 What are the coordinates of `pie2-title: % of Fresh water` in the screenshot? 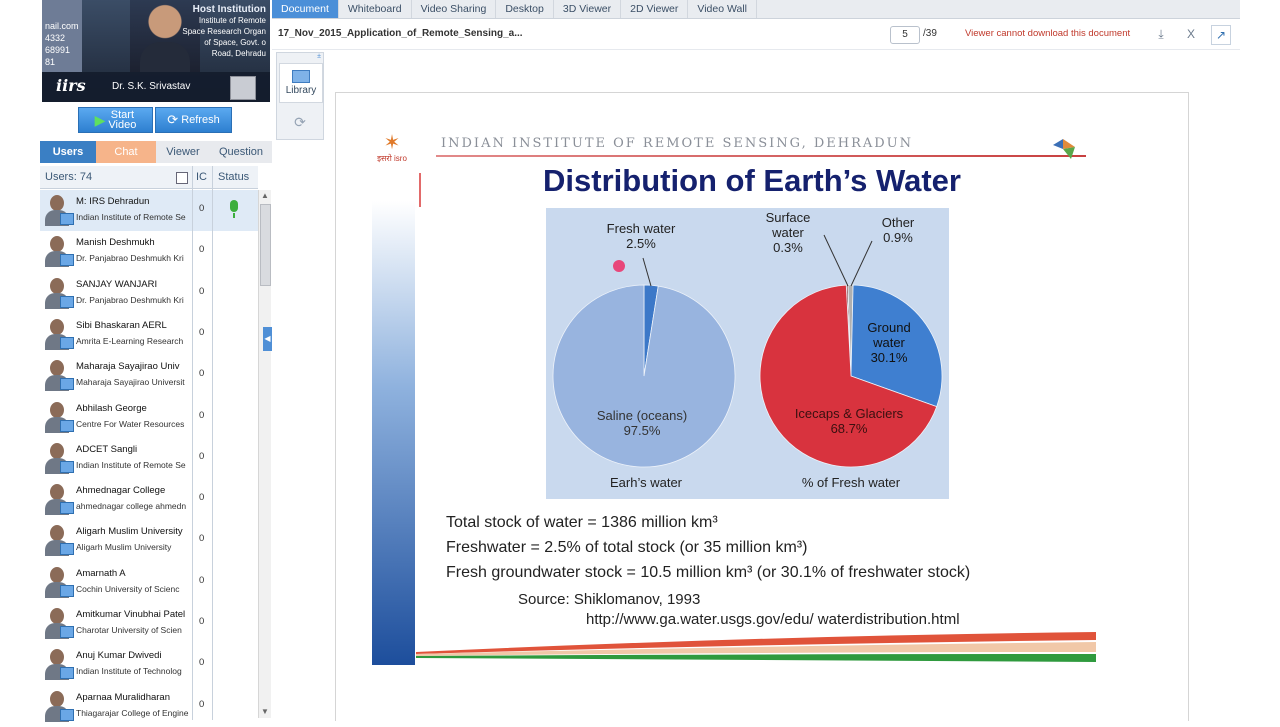 It's located at (851, 482).